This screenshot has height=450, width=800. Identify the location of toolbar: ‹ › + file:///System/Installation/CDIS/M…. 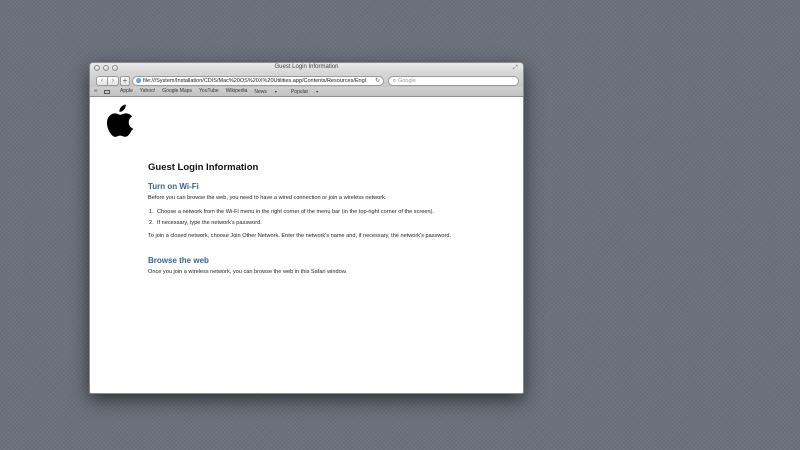
(306, 80).